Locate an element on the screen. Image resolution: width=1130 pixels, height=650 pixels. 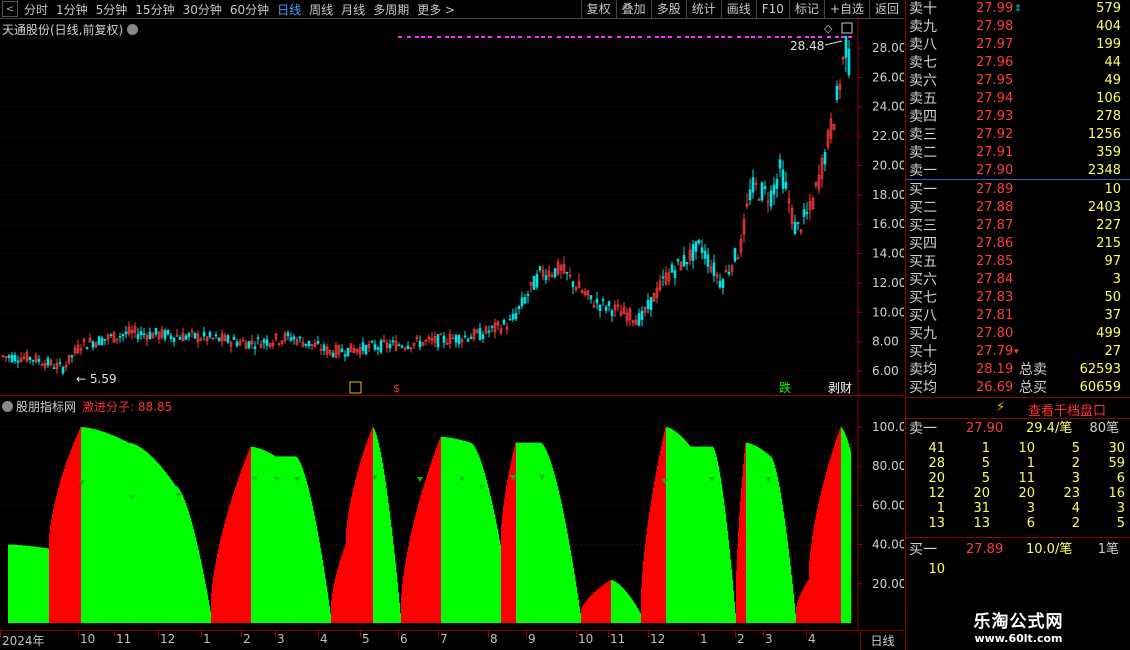
sell-level-1: 卖一 27.90 2348 is located at coordinates (1018, 171).